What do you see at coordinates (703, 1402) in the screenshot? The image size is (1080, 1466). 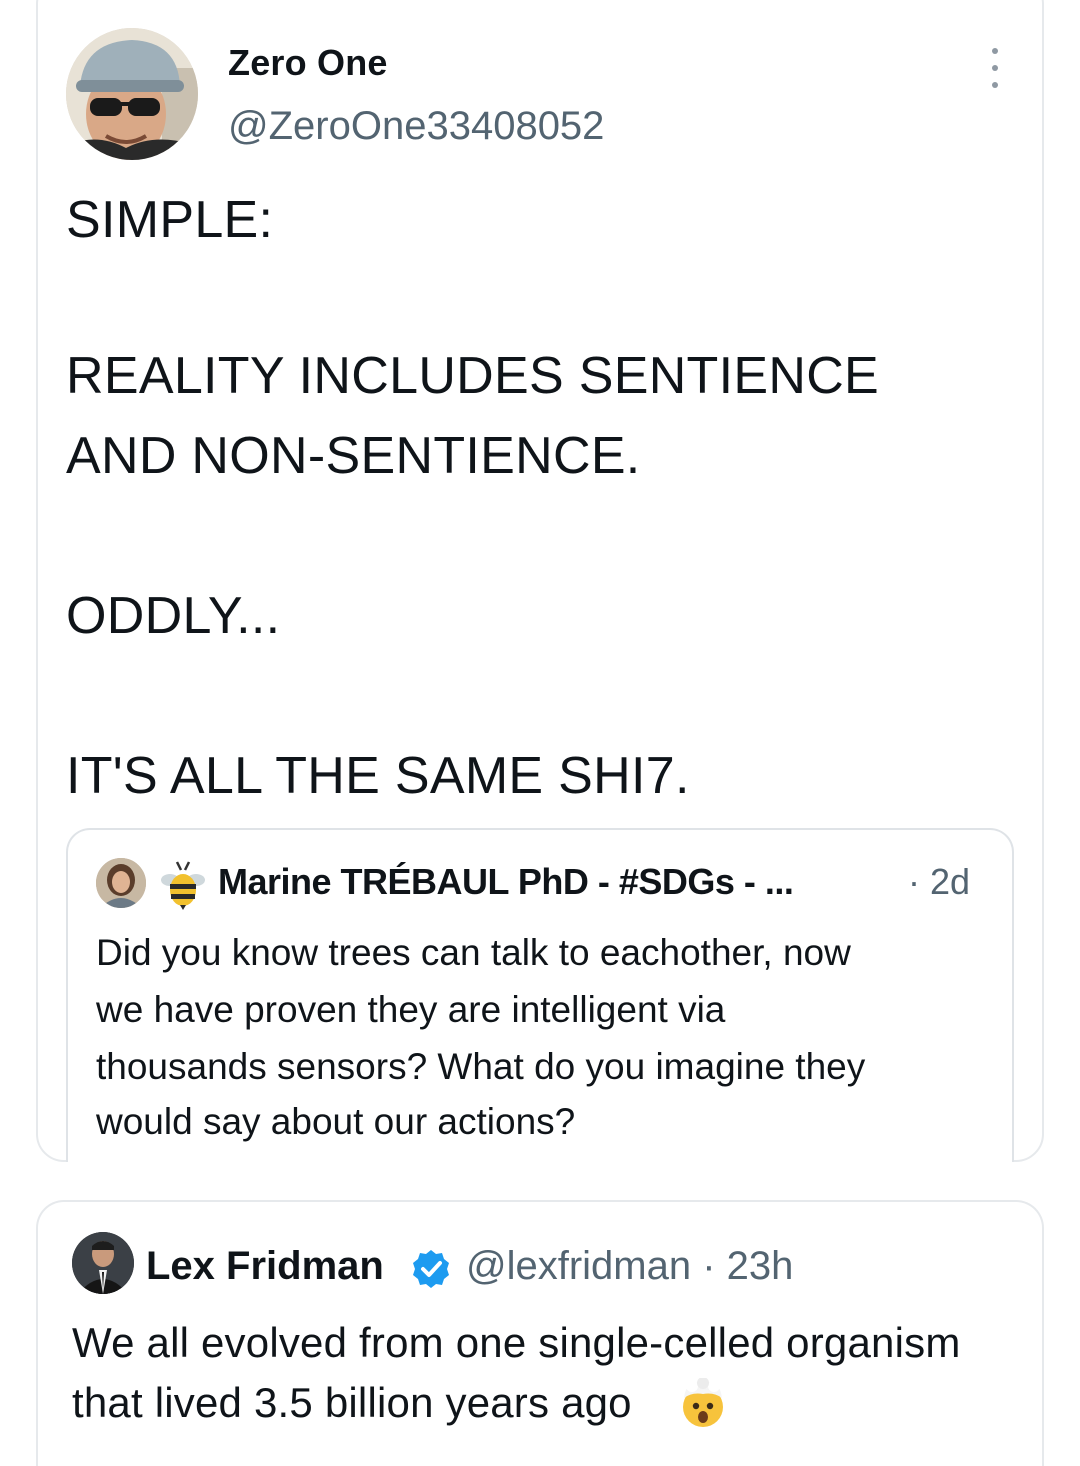 I see `exploding-head-emoji-icon` at bounding box center [703, 1402].